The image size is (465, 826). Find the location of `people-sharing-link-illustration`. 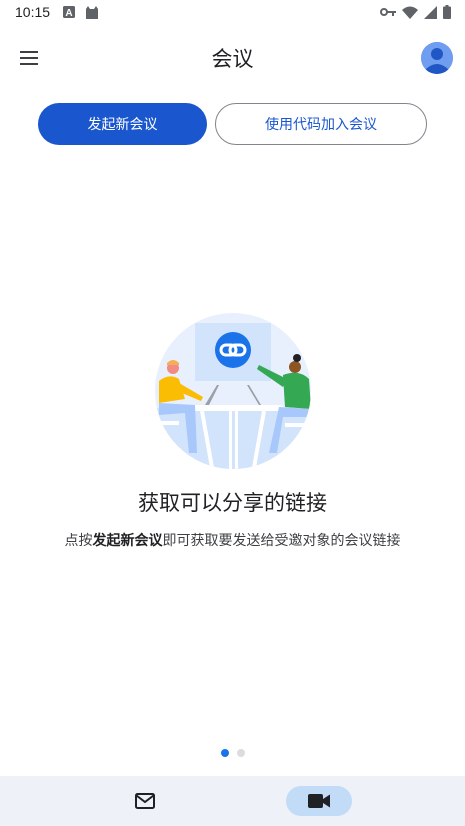

people-sharing-link-illustration is located at coordinates (233, 391).